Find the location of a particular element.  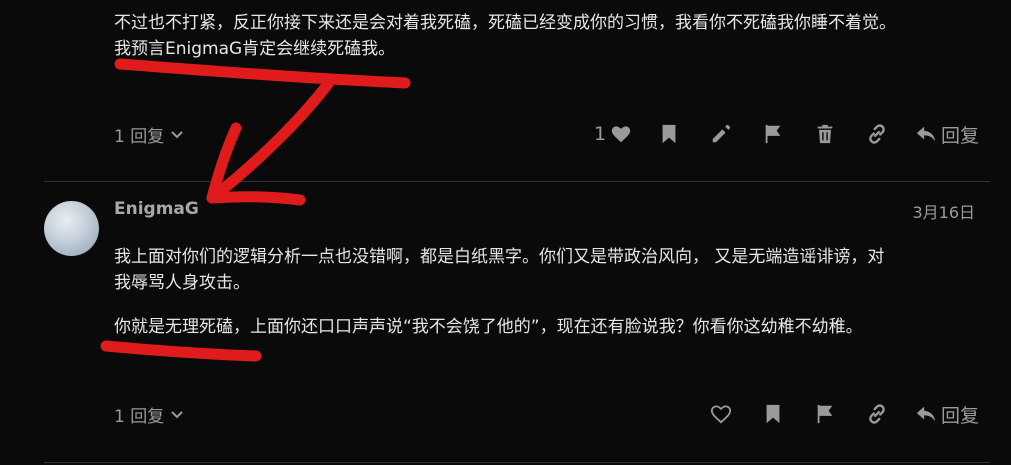

post1-reply-count: 1 回复 is located at coordinates (139, 137).